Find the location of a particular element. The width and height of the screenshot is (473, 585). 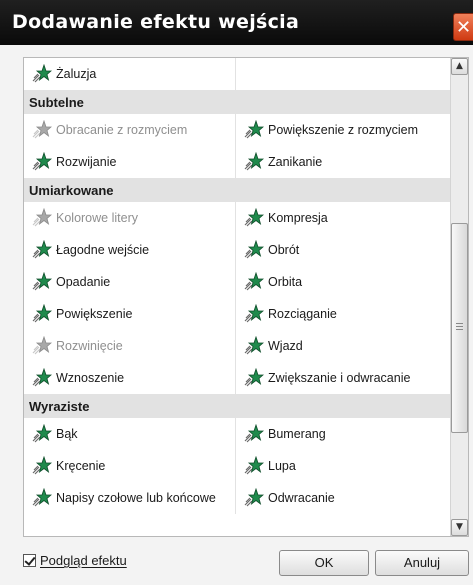

effect-row: Napisy czołowe lub końcowe Odwracanie is located at coordinates (237, 498).